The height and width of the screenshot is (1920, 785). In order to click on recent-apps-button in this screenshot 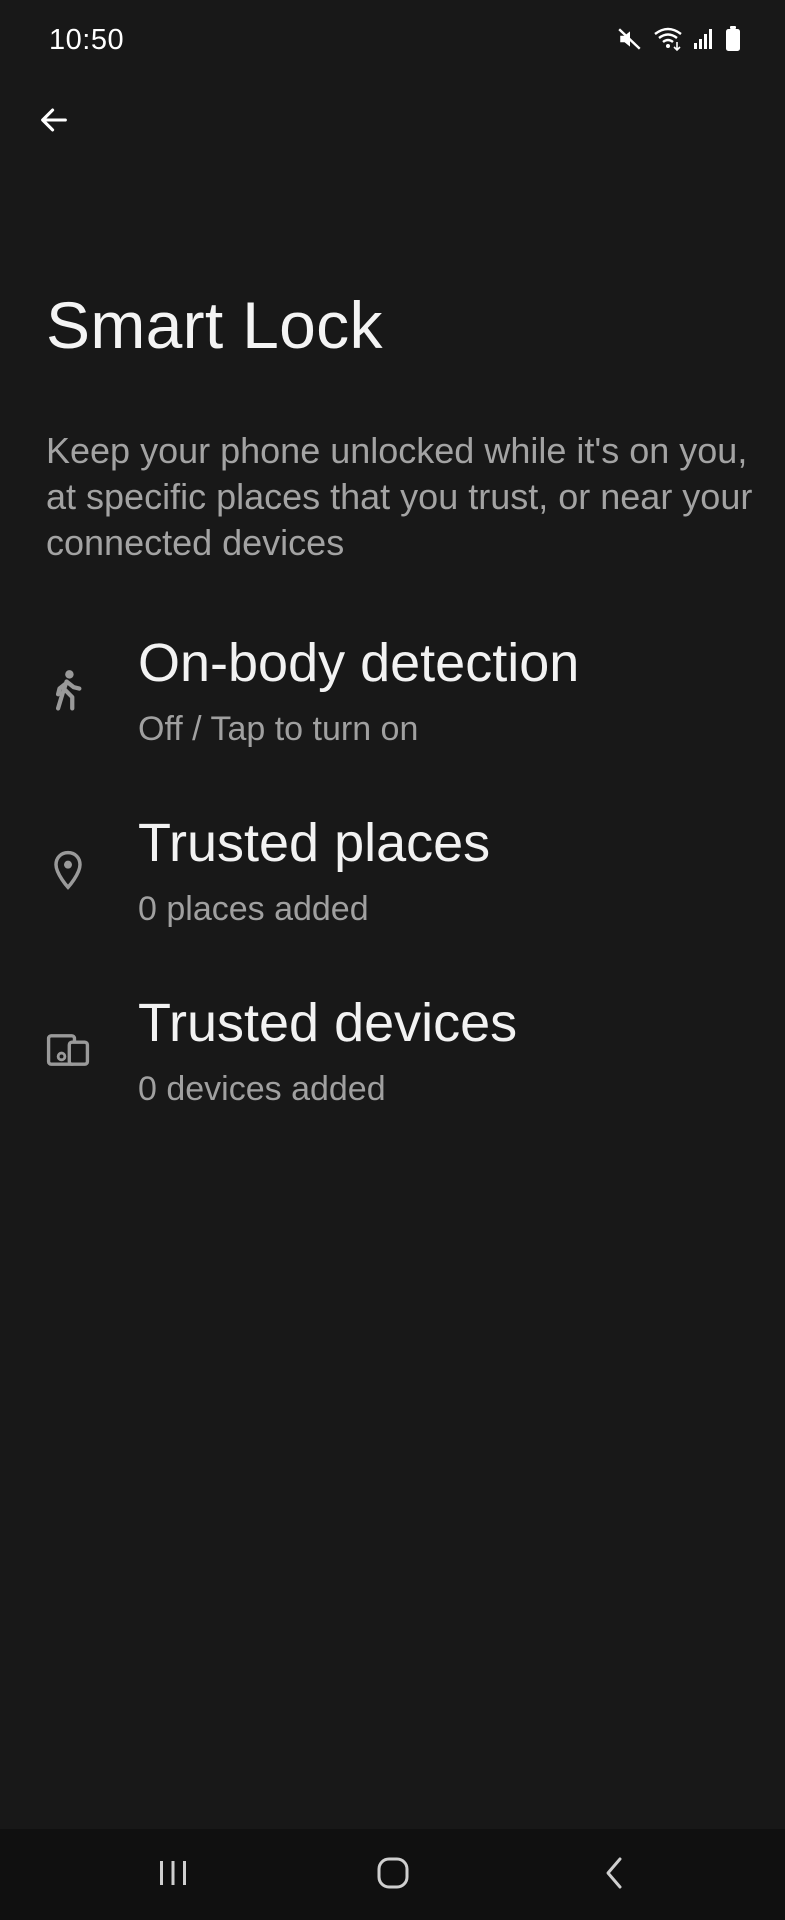, I will do `click(173, 1875)`.